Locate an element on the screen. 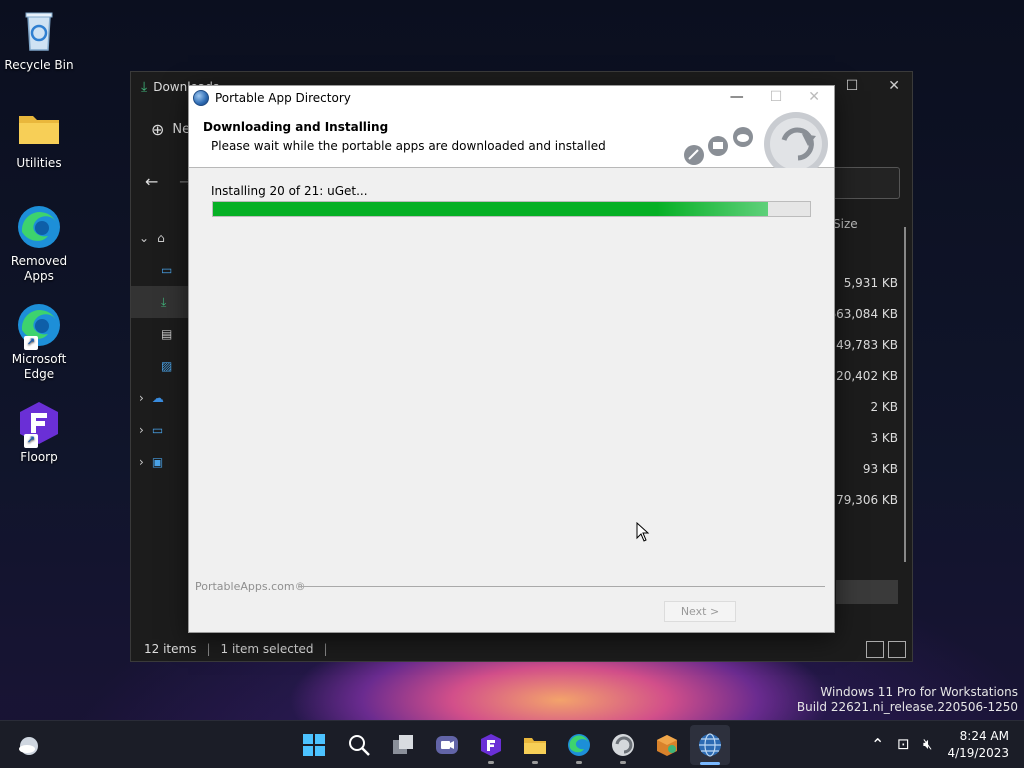 The width and height of the screenshot is (1024, 768). minimize-button: — is located at coordinates (737, 97).